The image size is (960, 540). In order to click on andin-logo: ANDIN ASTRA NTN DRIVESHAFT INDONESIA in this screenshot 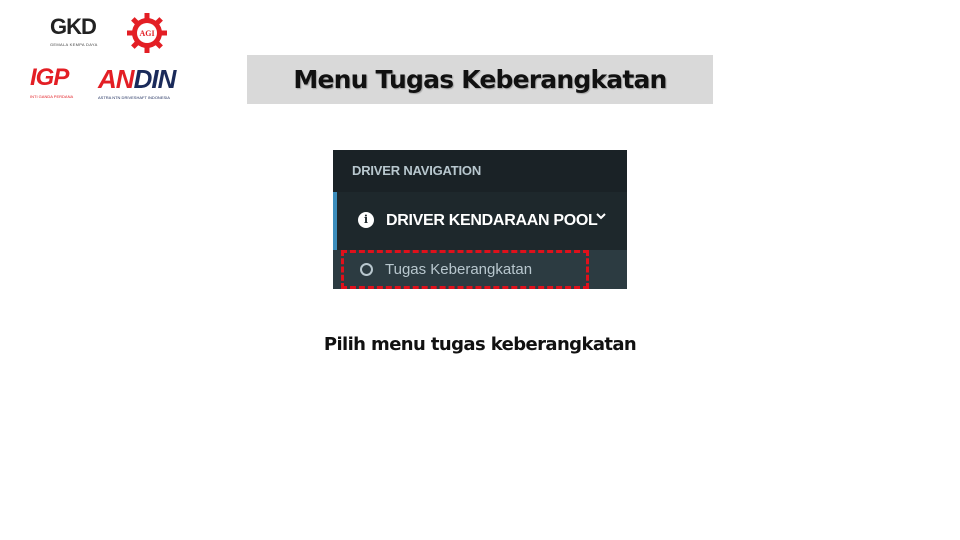, I will do `click(149, 84)`.